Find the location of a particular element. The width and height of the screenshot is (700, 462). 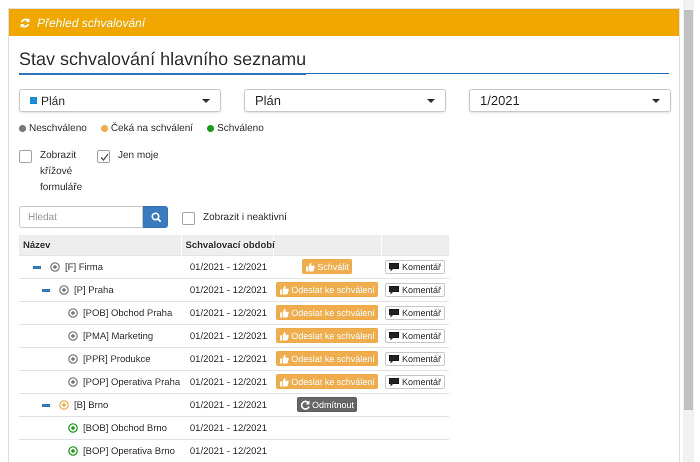

node-name: [PPR] Produkce is located at coordinates (117, 359).